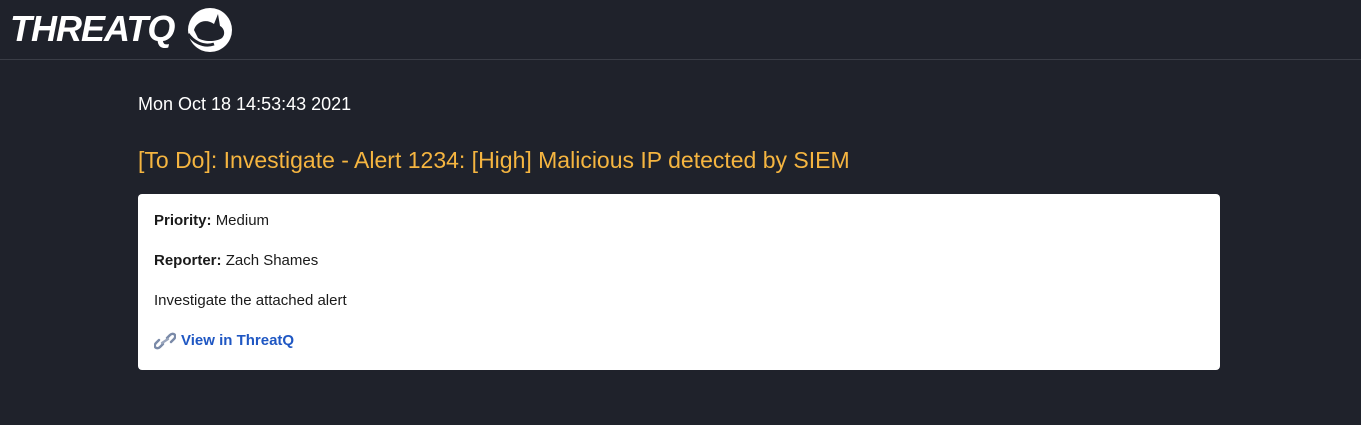  Describe the element at coordinates (680, 30) in the screenshot. I see `top-bar: THREATQ` at that location.